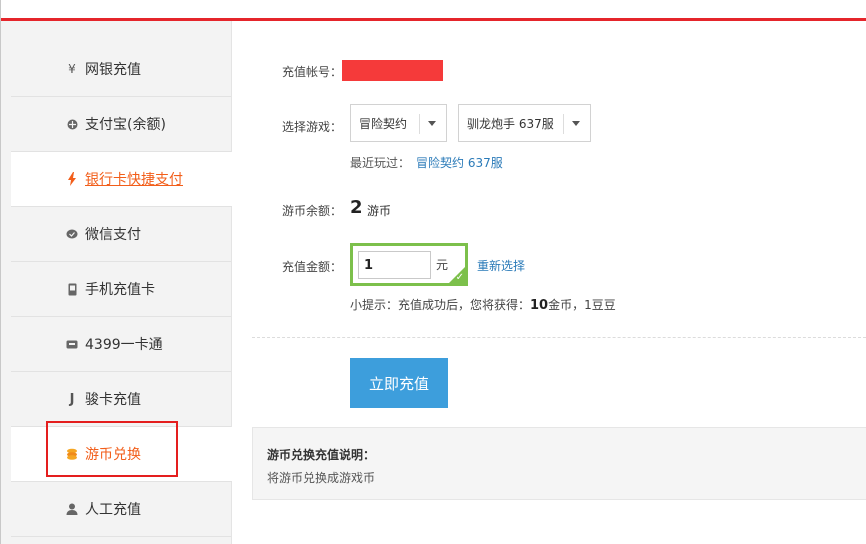 Image resolution: width=866 pixels, height=544 pixels. I want to click on sidebar-item-label: 手机充值卡, so click(120, 290).